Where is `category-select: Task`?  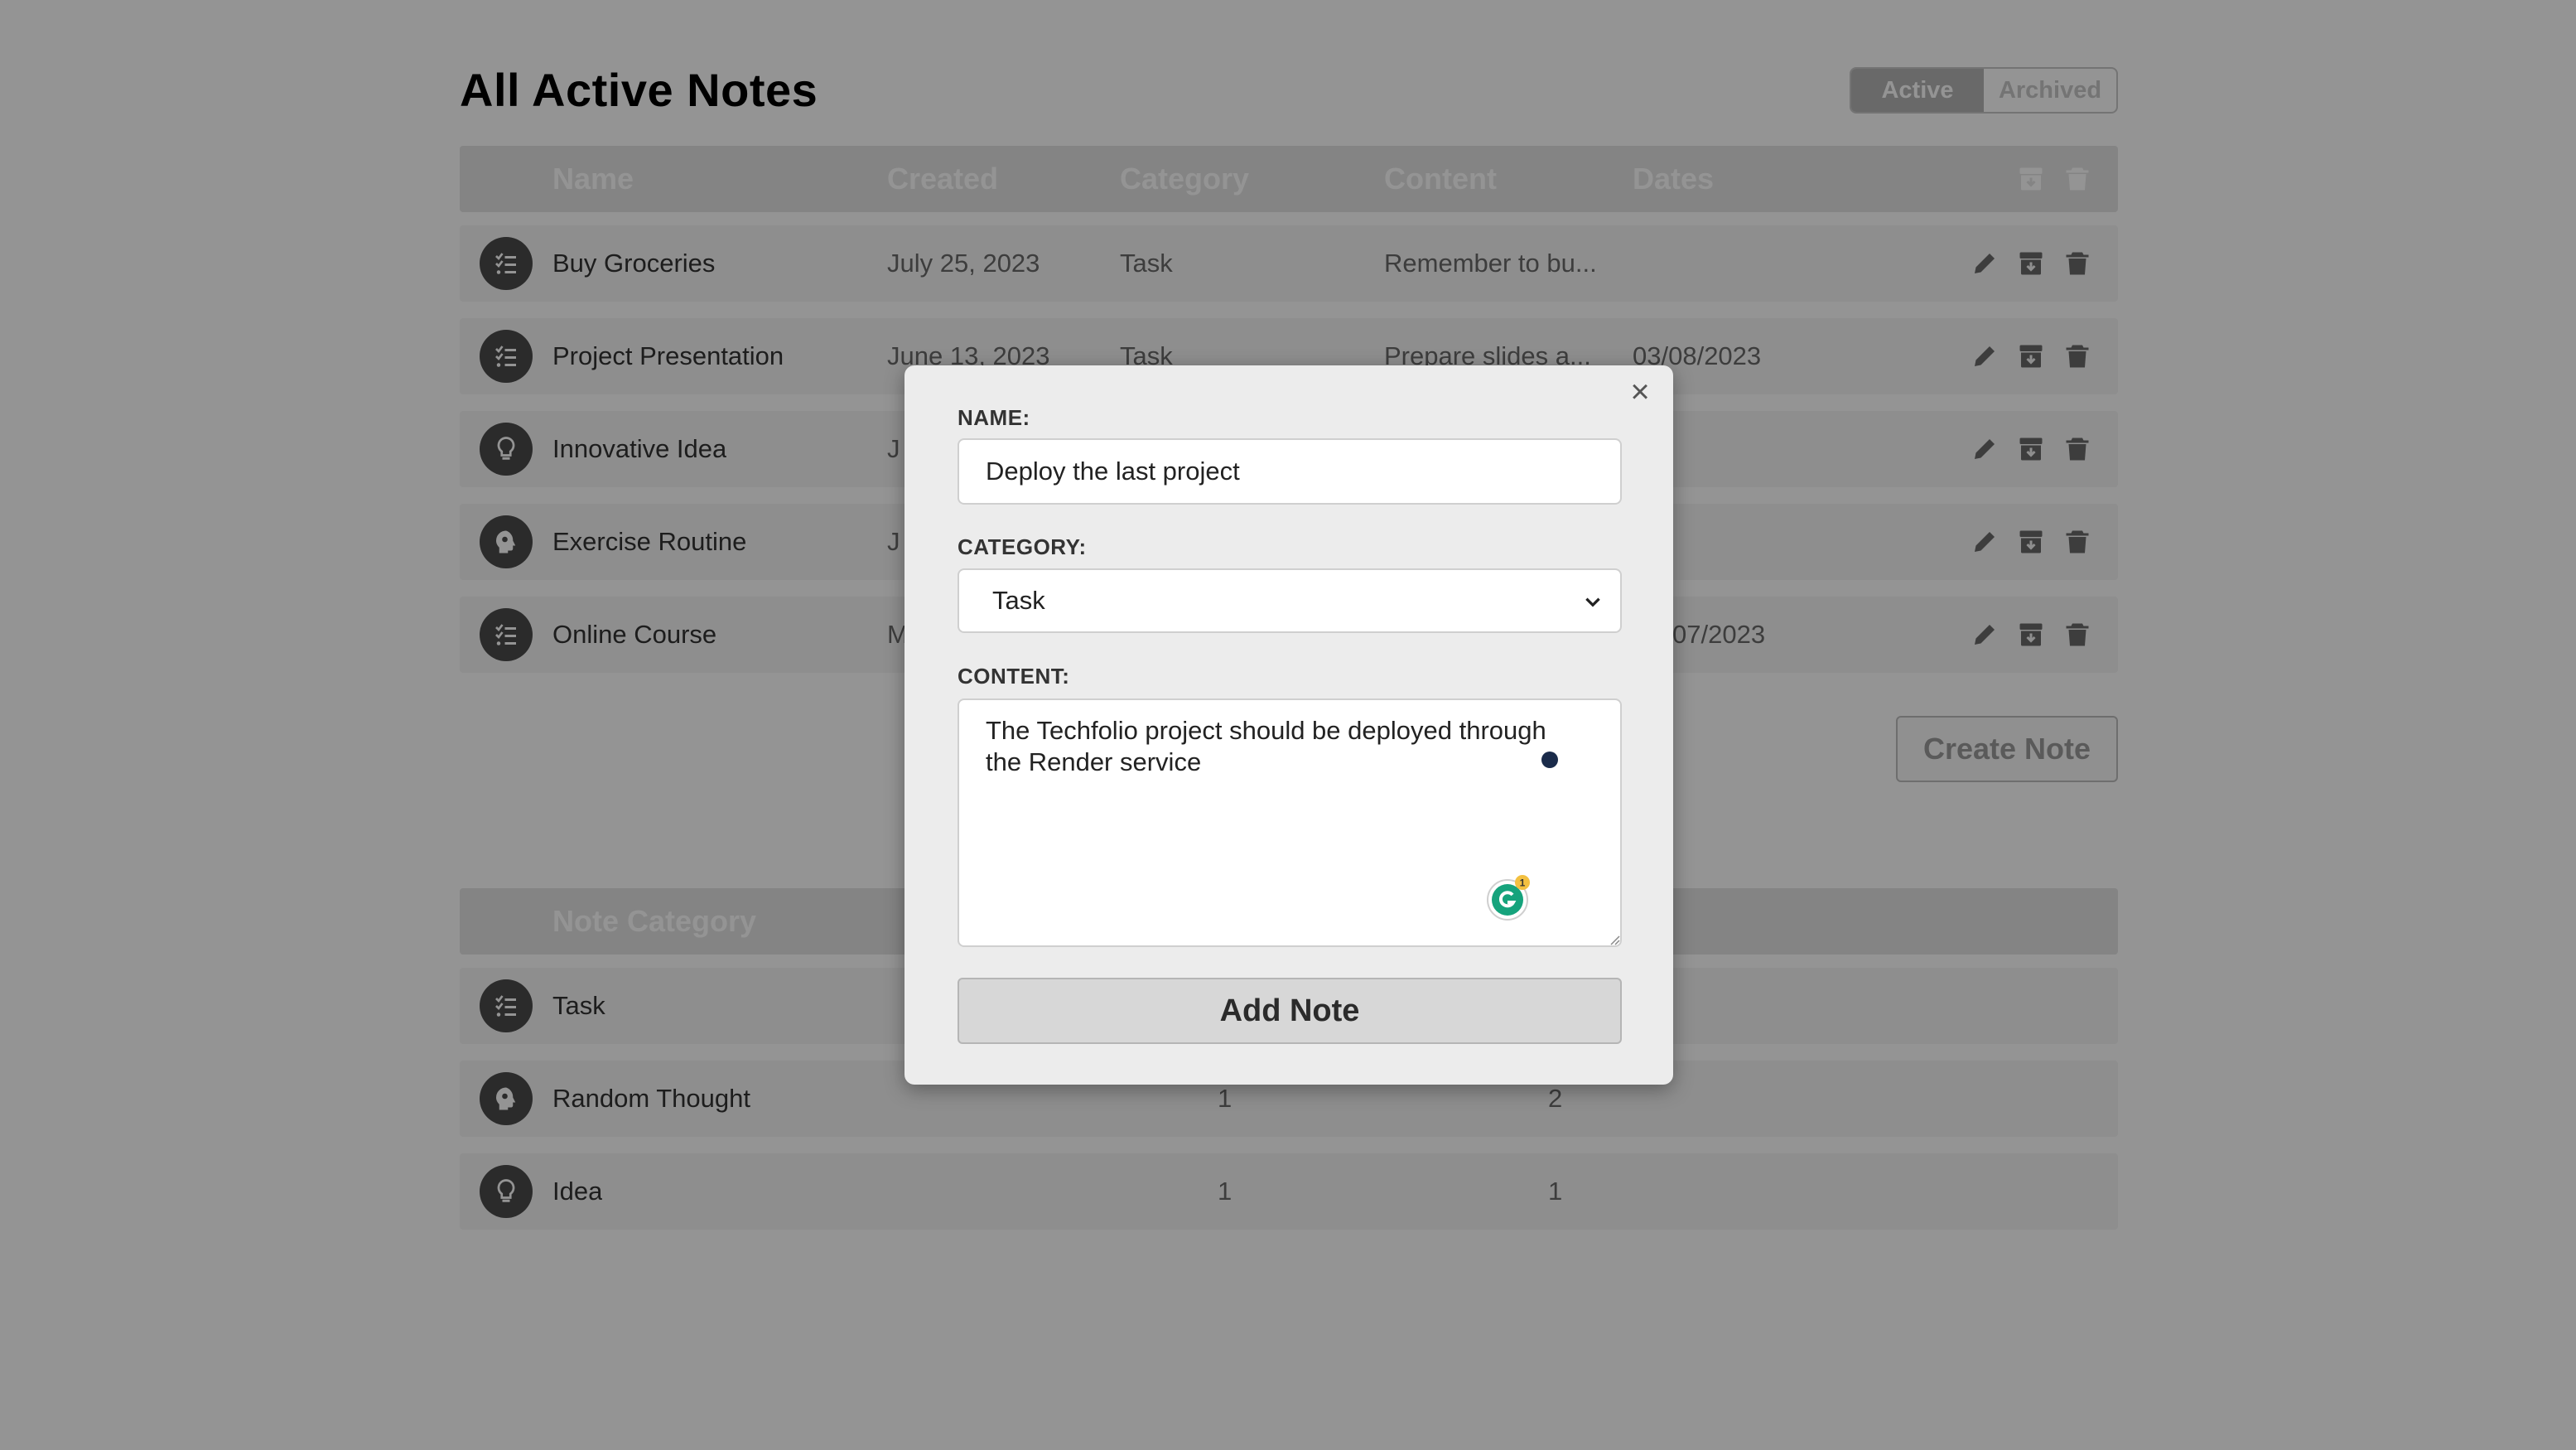 category-select: Task is located at coordinates (1290, 600).